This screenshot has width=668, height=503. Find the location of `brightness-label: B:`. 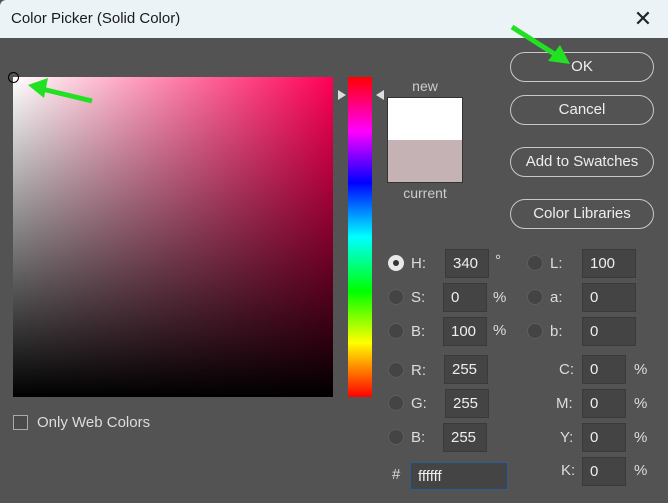

brightness-label: B: is located at coordinates (418, 331).